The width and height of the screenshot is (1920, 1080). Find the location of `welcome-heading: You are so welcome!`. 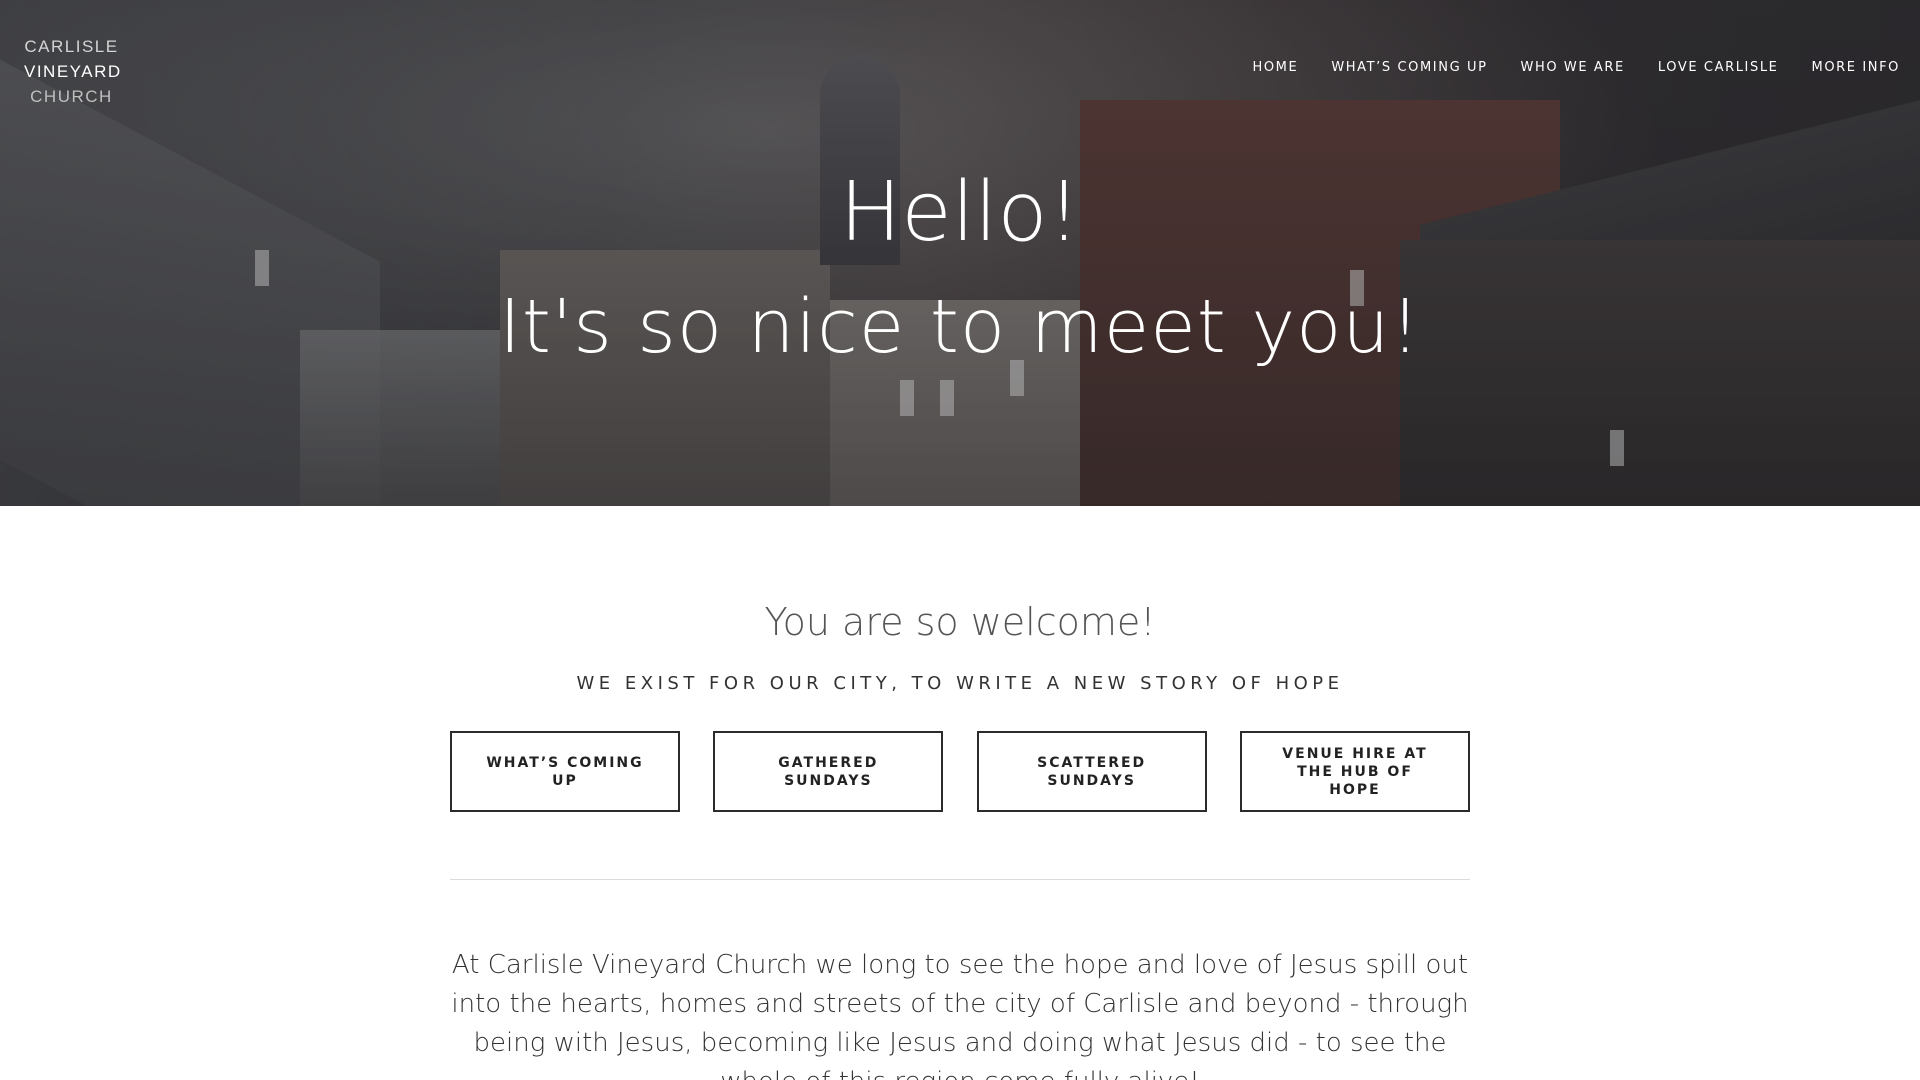

welcome-heading: You are so welcome! is located at coordinates (960, 622).